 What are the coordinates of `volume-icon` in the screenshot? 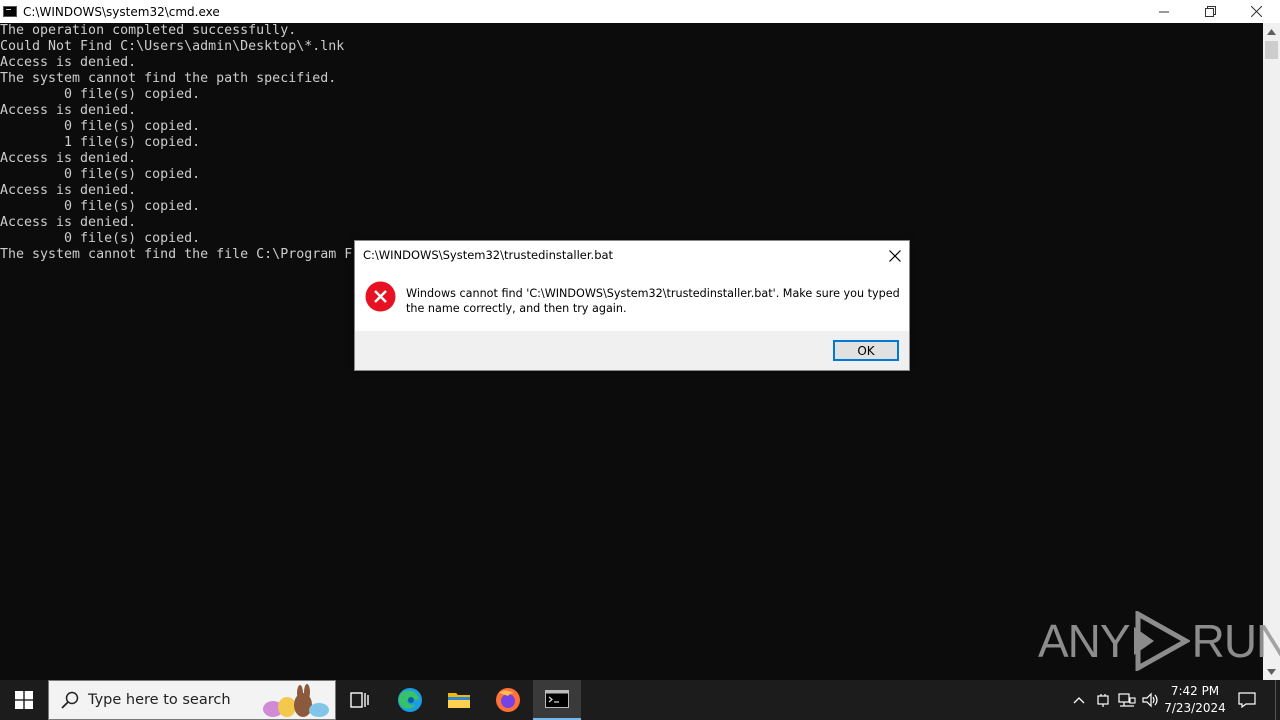 It's located at (1150, 700).